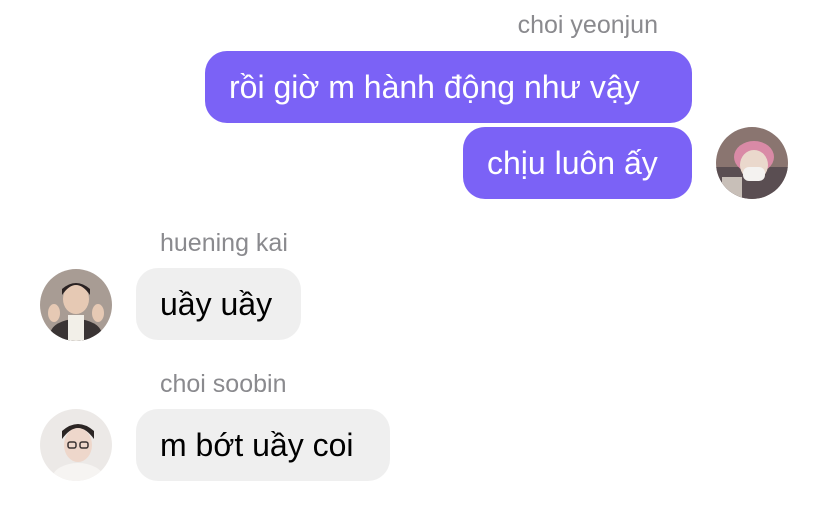  I want to click on user-avatar-yeonjun, so click(752, 163).